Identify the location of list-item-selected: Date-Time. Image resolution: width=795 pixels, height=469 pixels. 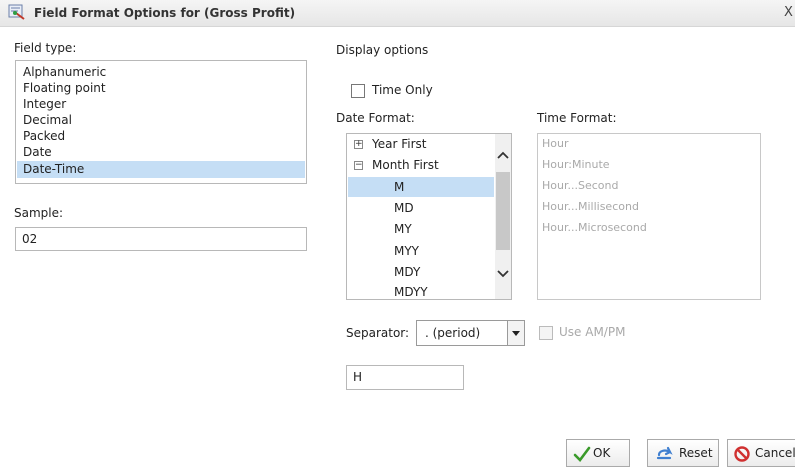
(161, 169).